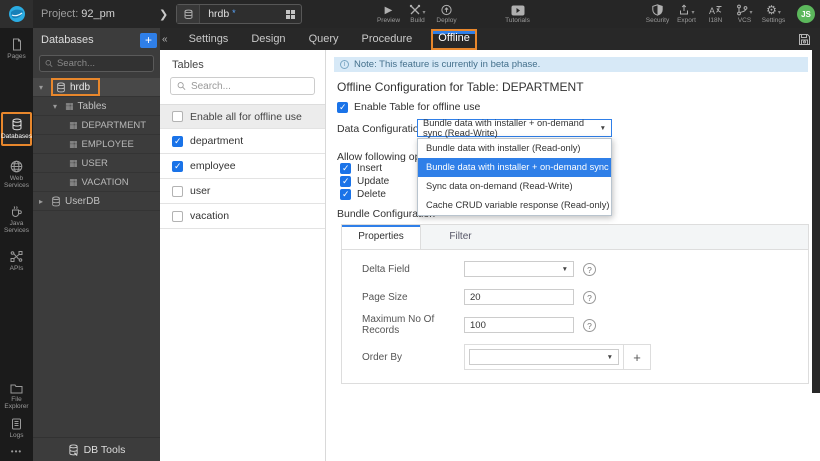  I want to click on app-logo, so click(16, 14).